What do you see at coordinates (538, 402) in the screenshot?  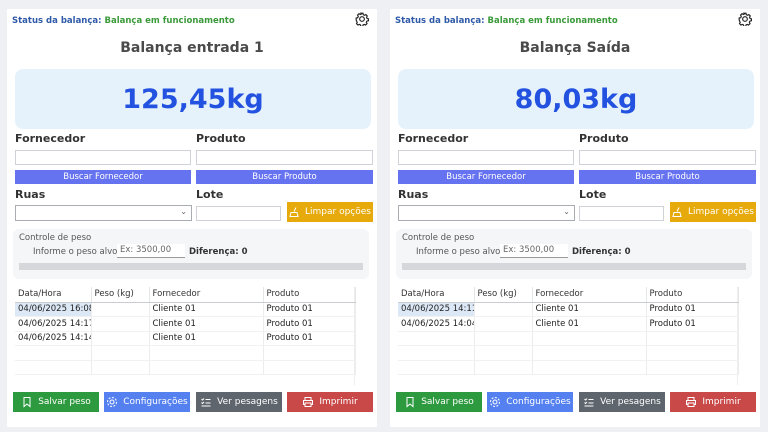 I see `configuracoes-label: Configurações` at bounding box center [538, 402].